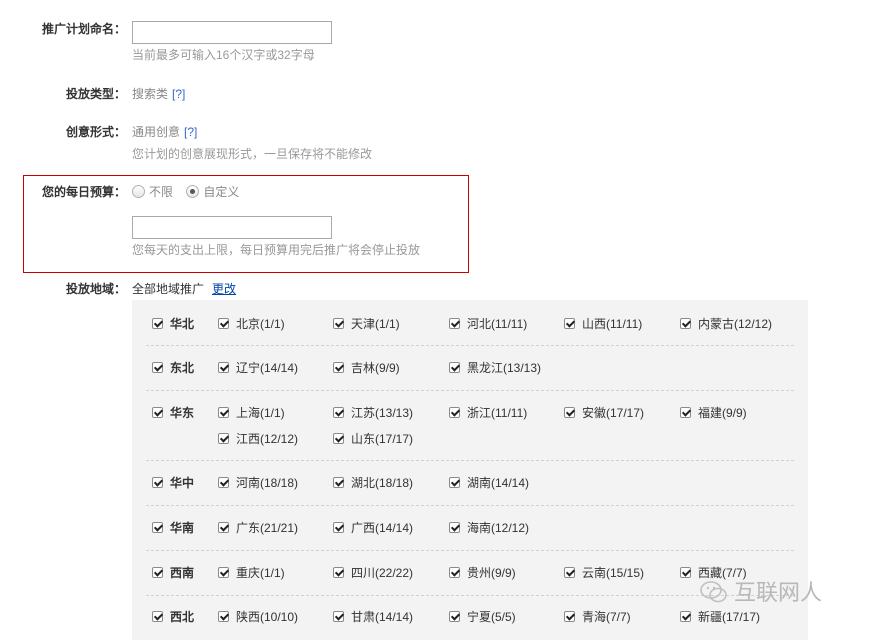  Describe the element at coordinates (224, 289) in the screenshot. I see `regions-change-link: 更改` at that location.